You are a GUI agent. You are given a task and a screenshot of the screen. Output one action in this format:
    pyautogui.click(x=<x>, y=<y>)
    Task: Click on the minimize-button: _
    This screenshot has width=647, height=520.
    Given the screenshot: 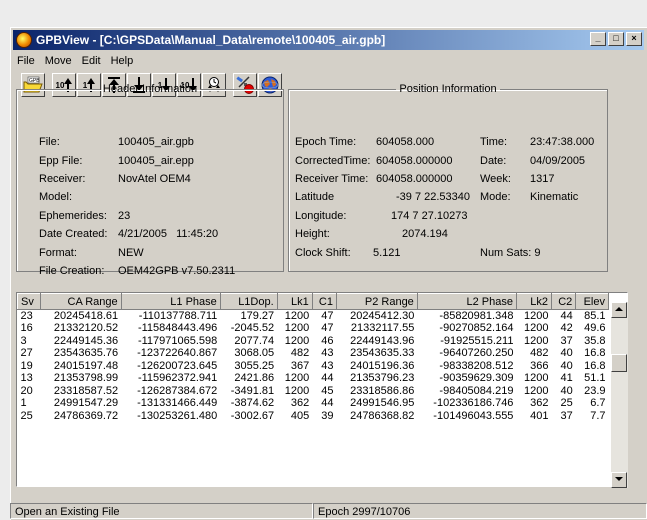 What is the action you would take?
    pyautogui.click(x=598, y=39)
    